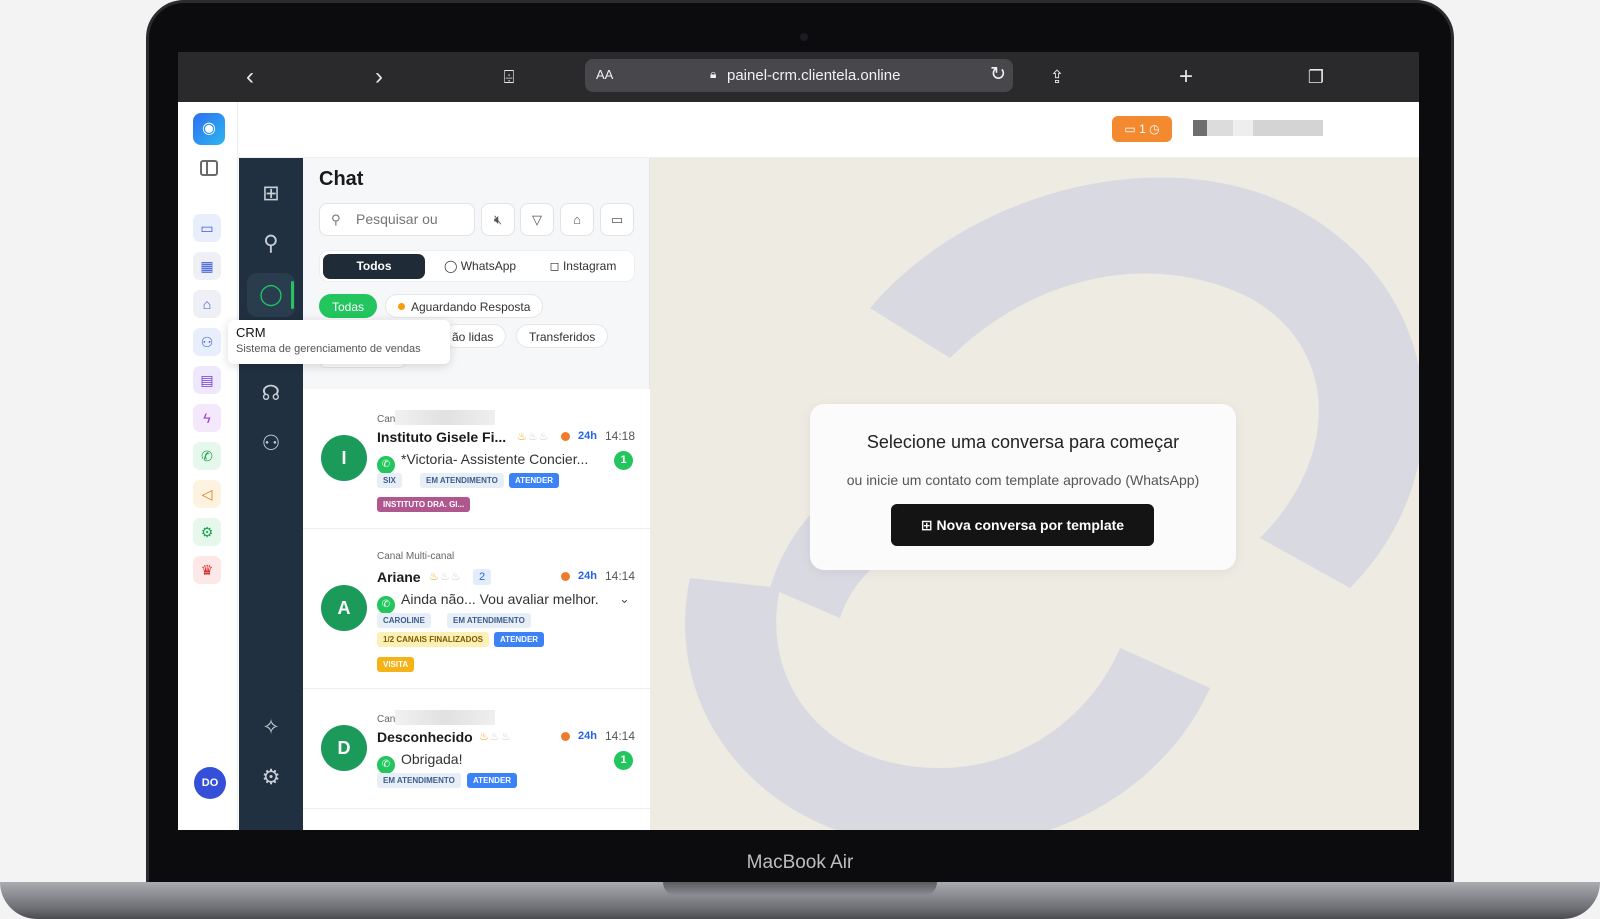 The width and height of the screenshot is (1600, 919). Describe the element at coordinates (336, 219) in the screenshot. I see `search-icon: ⚲` at that location.